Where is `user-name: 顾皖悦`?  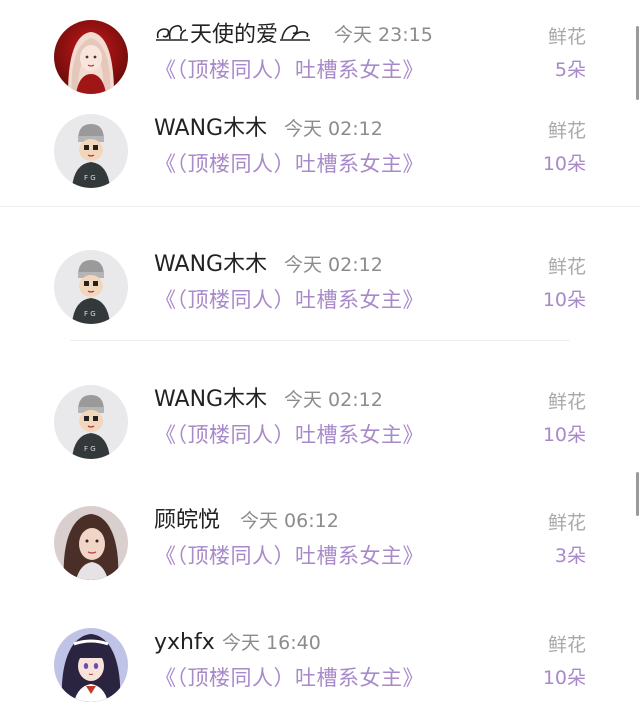 user-name: 顾皖悦 is located at coordinates (187, 521).